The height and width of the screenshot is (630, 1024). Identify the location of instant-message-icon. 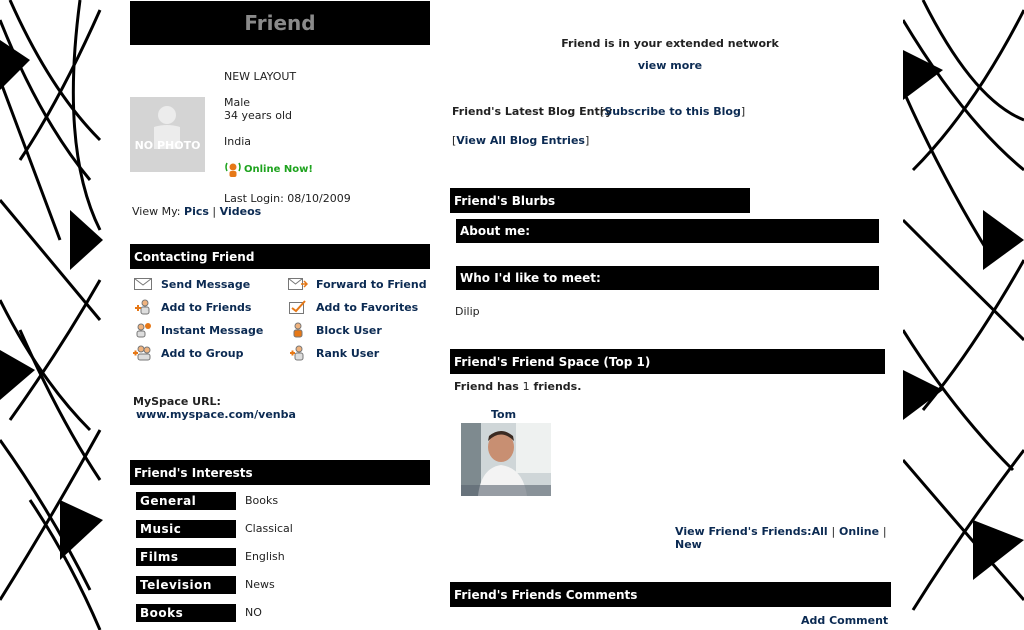
(143, 330).